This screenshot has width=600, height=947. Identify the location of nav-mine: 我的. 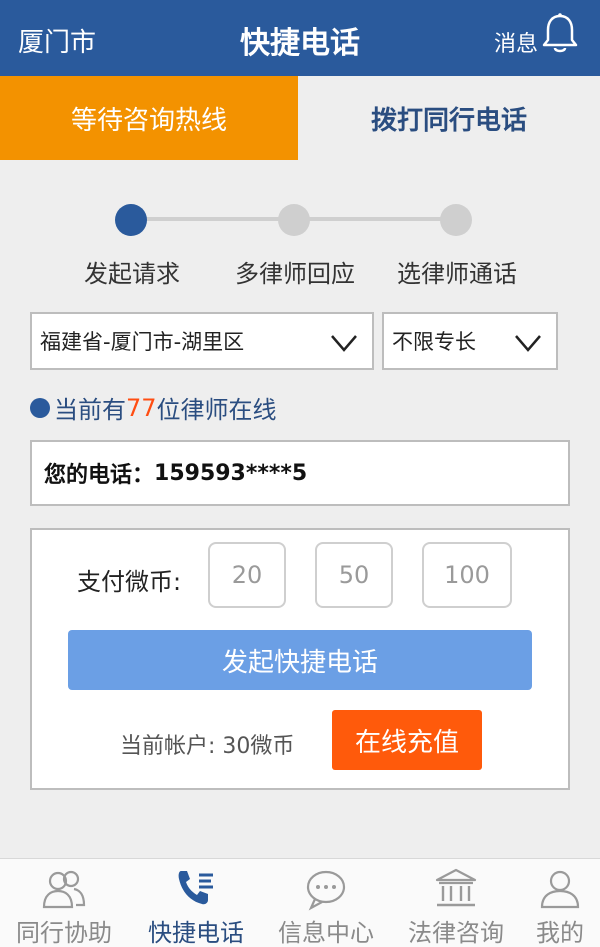
(560, 903).